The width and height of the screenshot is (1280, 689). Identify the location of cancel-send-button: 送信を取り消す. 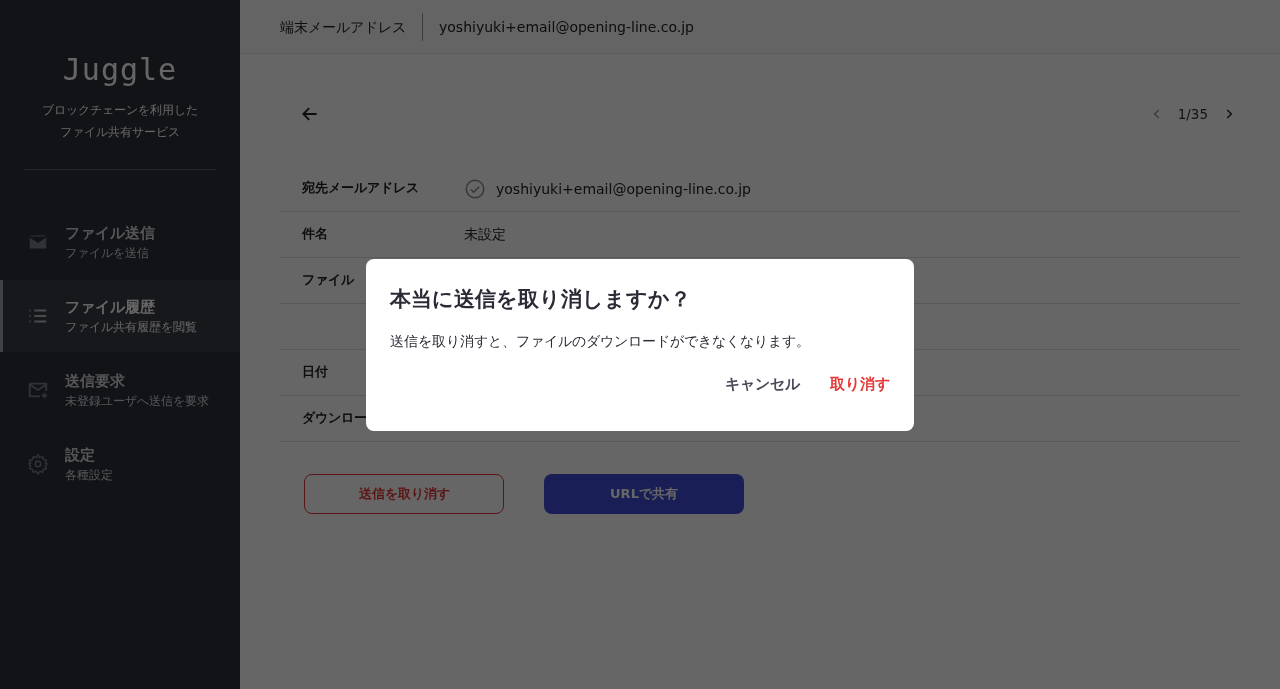
(404, 494).